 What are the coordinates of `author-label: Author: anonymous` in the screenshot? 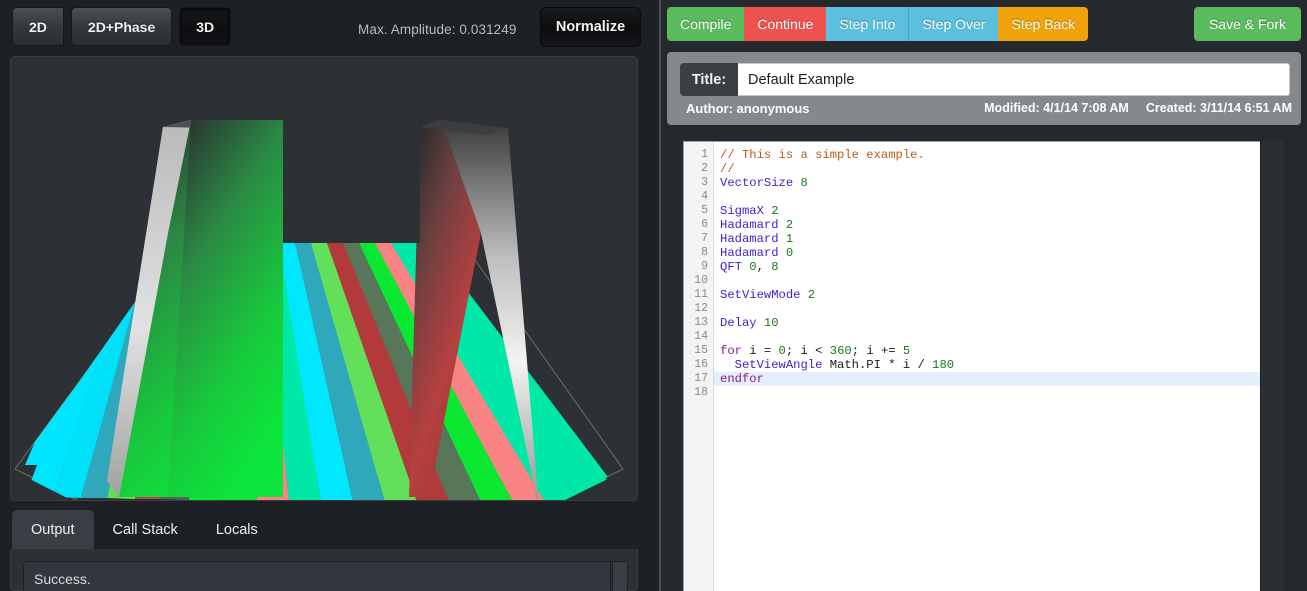 It's located at (748, 108).